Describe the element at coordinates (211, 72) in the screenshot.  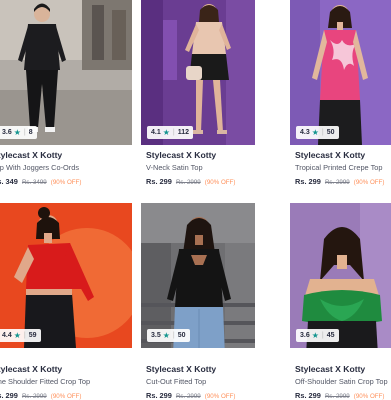
I see `product-image: 4.1 ★ | 112` at that location.